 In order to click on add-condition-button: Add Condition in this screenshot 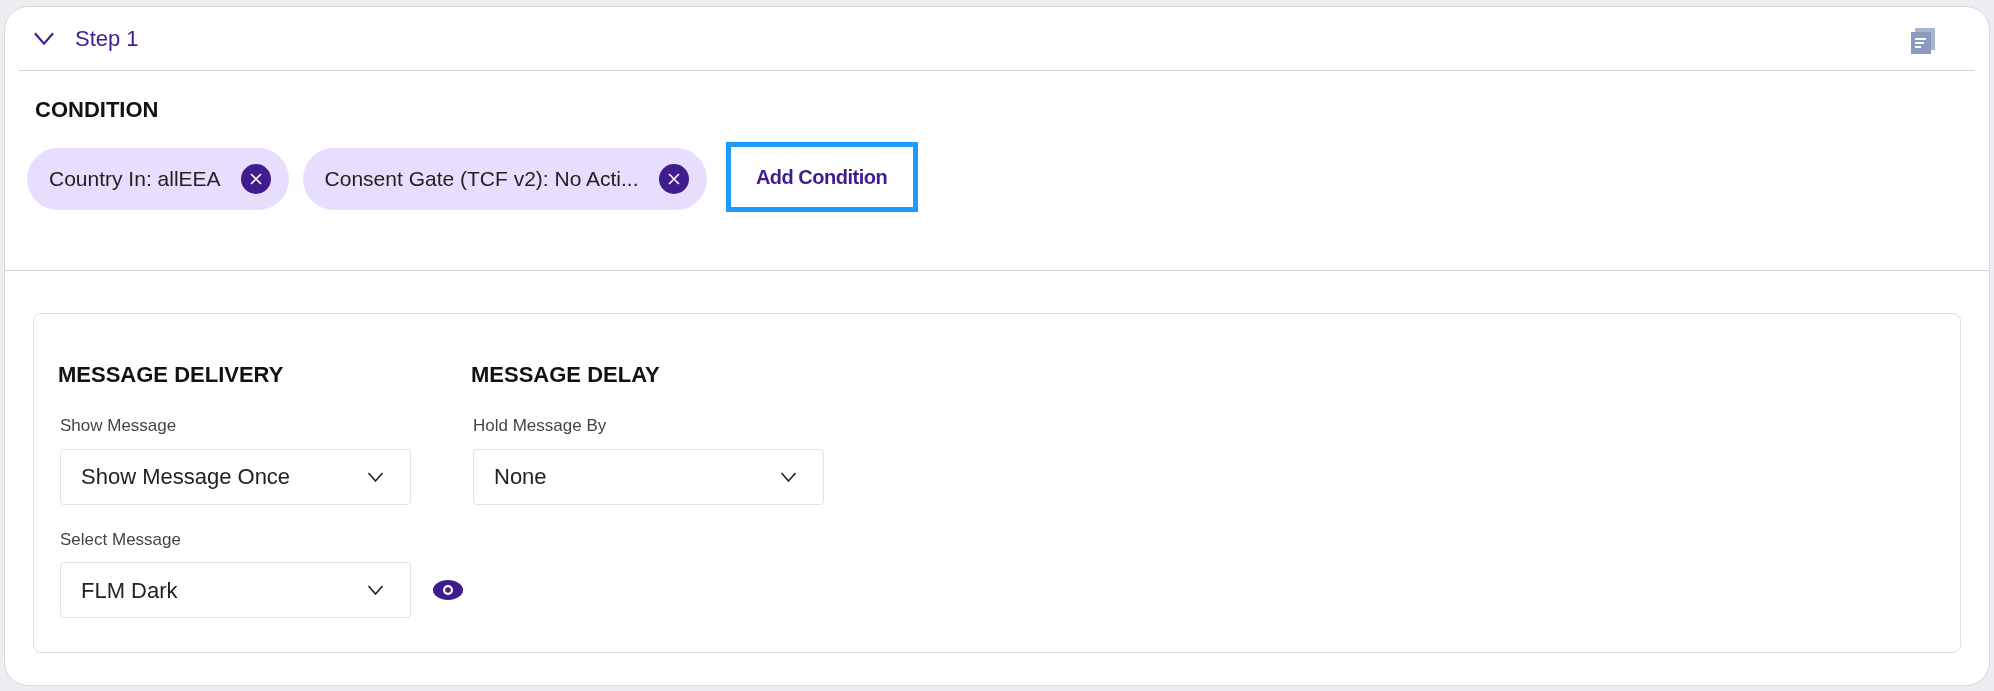, I will do `click(821, 177)`.